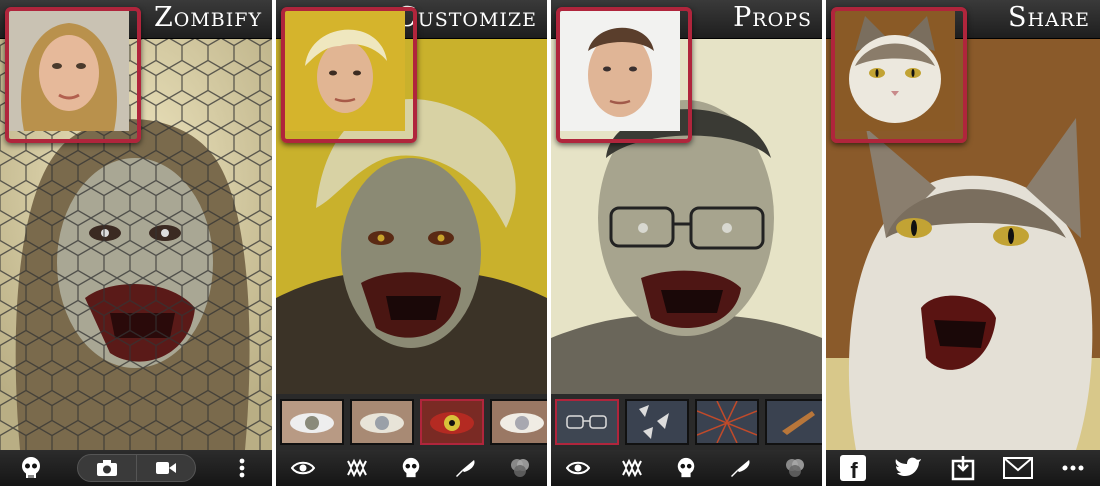  I want to click on props-tab-bar, so click(686, 468).